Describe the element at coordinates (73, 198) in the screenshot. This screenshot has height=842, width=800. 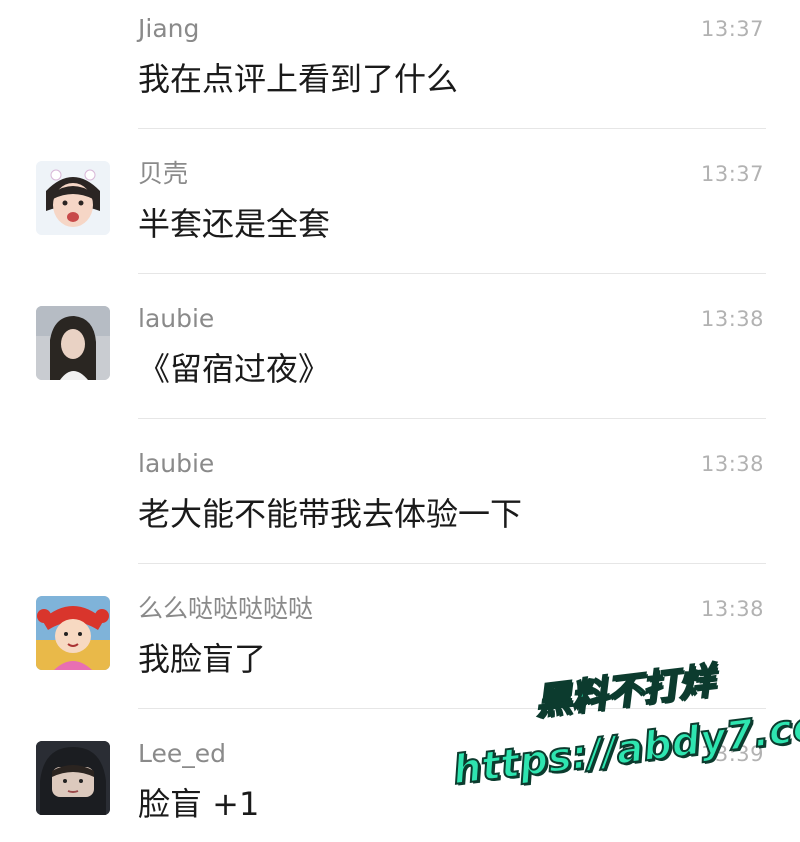
I see `avatar-child-icon` at that location.